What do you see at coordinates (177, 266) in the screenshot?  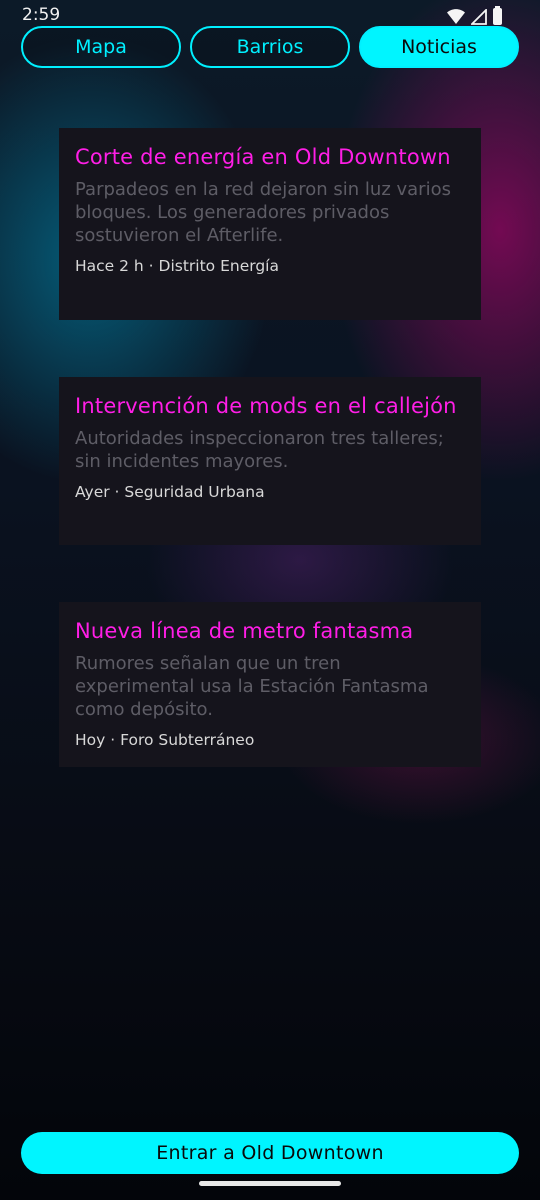 I see `news-meta: Hace 2 h · Distrito Energía` at bounding box center [177, 266].